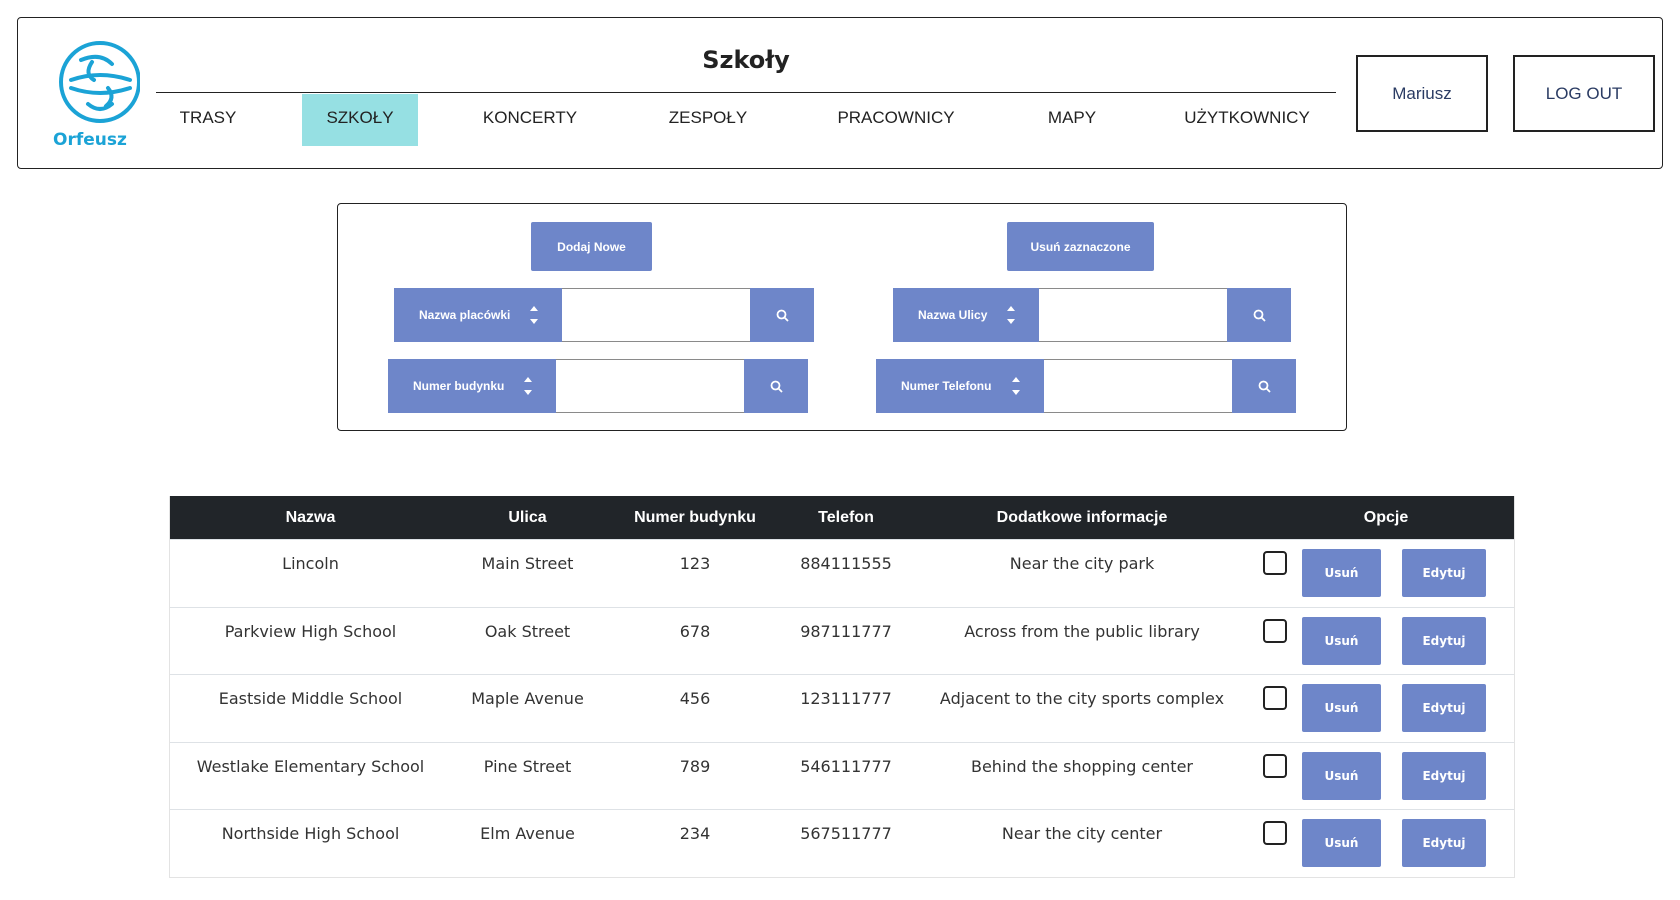 The height and width of the screenshot is (900, 1680). Describe the element at coordinates (530, 120) in the screenshot. I see `nav-tab-koncerty: KONCERTY` at that location.